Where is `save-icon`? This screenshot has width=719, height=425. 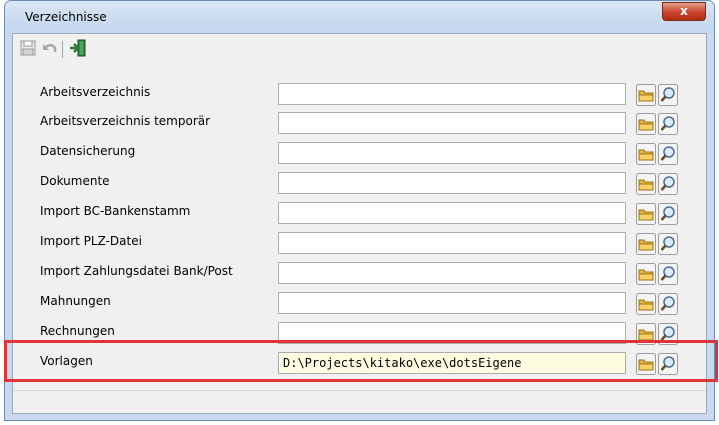 save-icon is located at coordinates (28, 48).